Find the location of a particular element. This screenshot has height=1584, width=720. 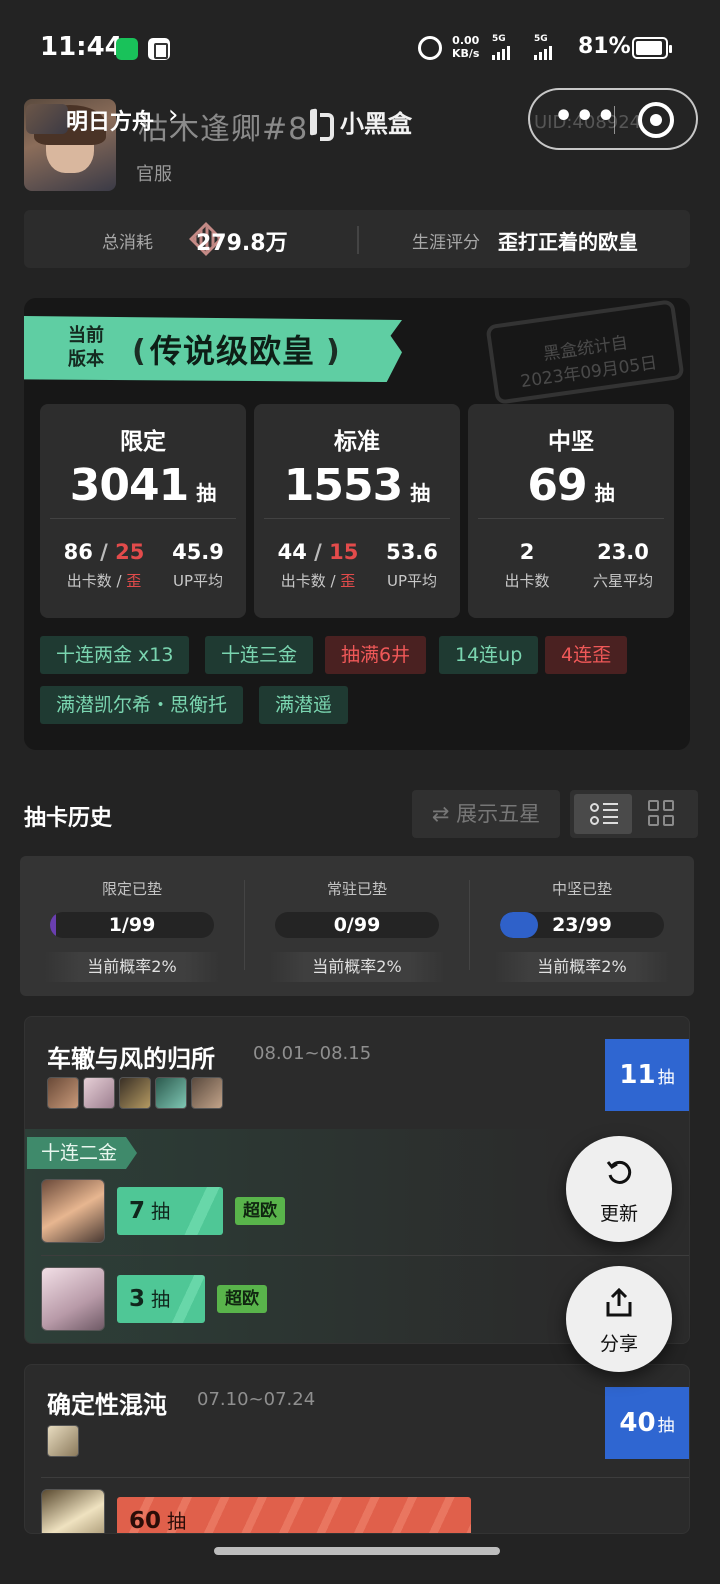

list-icon is located at coordinates (604, 814).